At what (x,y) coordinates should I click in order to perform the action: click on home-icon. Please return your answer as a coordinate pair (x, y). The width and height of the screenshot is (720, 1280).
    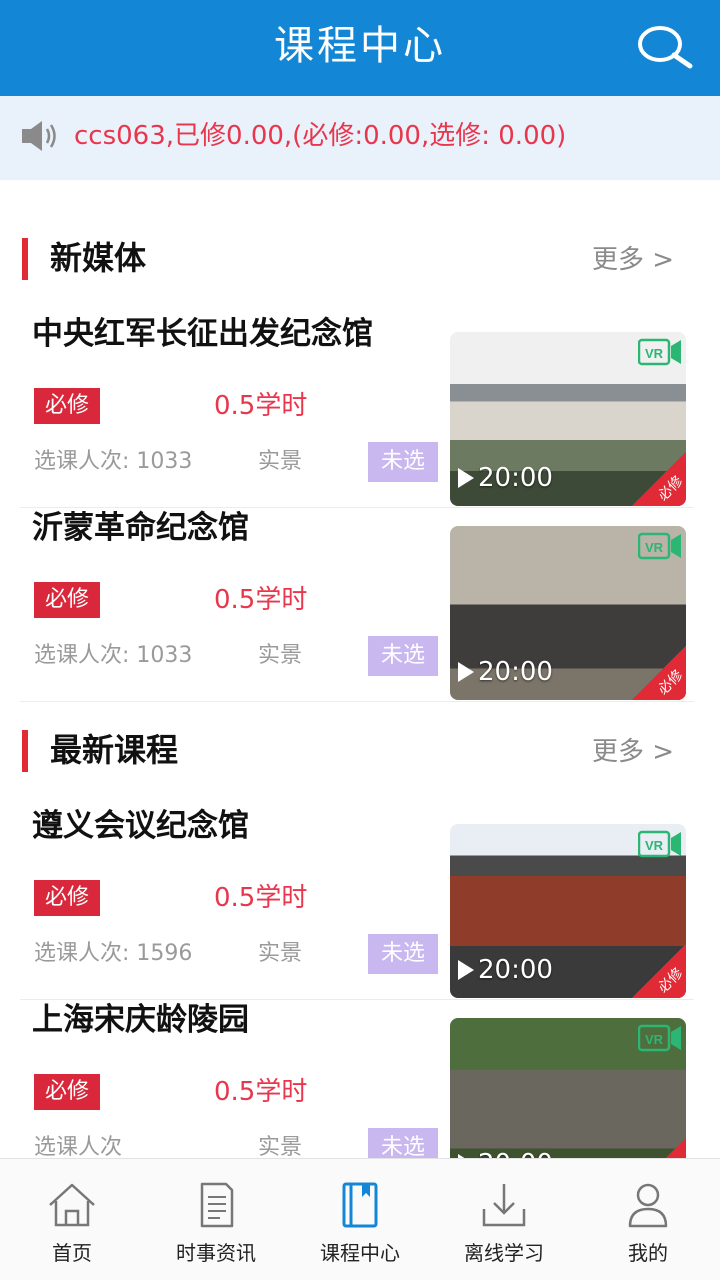
    Looking at the image, I should click on (72, 1205).